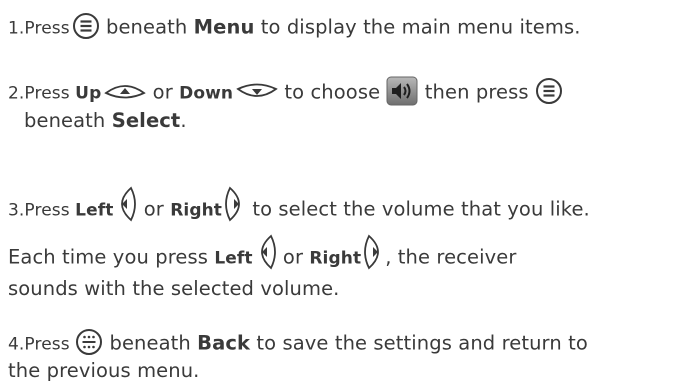  Describe the element at coordinates (183, 120) in the screenshot. I see `step-2-period: .` at that location.